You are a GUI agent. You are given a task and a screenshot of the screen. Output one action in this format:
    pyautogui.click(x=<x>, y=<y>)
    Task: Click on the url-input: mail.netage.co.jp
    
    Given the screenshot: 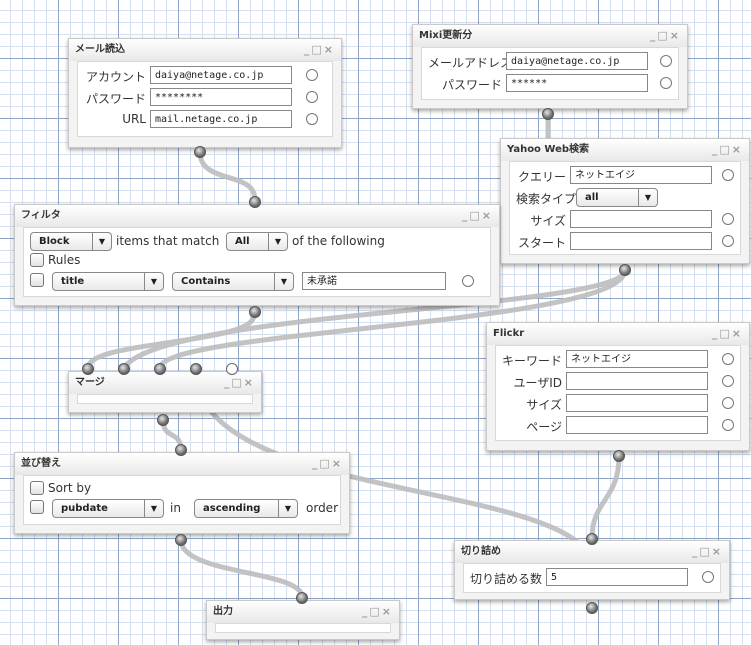 What is the action you would take?
    pyautogui.click(x=221, y=119)
    